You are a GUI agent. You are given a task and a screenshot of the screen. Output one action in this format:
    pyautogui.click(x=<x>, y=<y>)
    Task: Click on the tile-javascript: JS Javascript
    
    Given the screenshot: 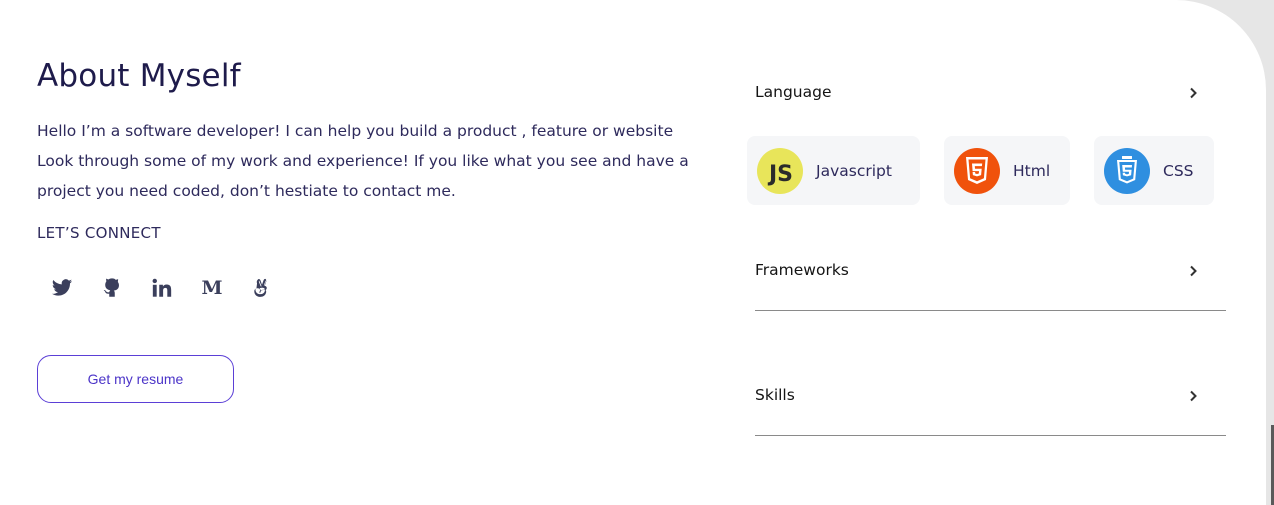 What is the action you would take?
    pyautogui.click(x=833, y=170)
    